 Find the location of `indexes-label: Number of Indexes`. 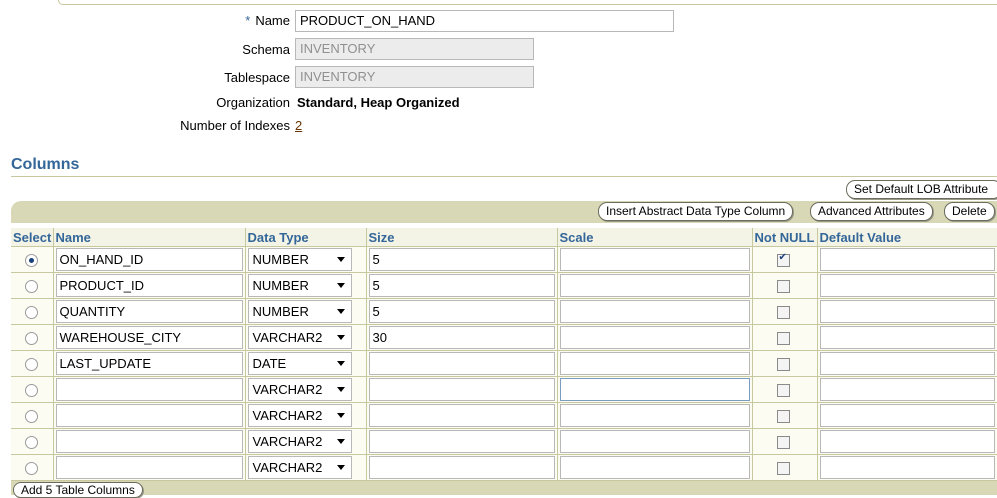

indexes-label: Number of Indexes is located at coordinates (235, 125).